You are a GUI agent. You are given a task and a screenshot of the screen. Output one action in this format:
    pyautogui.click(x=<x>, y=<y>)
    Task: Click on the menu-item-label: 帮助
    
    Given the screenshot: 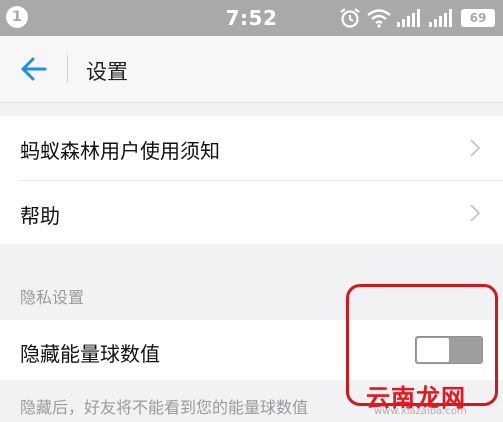 What is the action you would take?
    pyautogui.click(x=40, y=216)
    